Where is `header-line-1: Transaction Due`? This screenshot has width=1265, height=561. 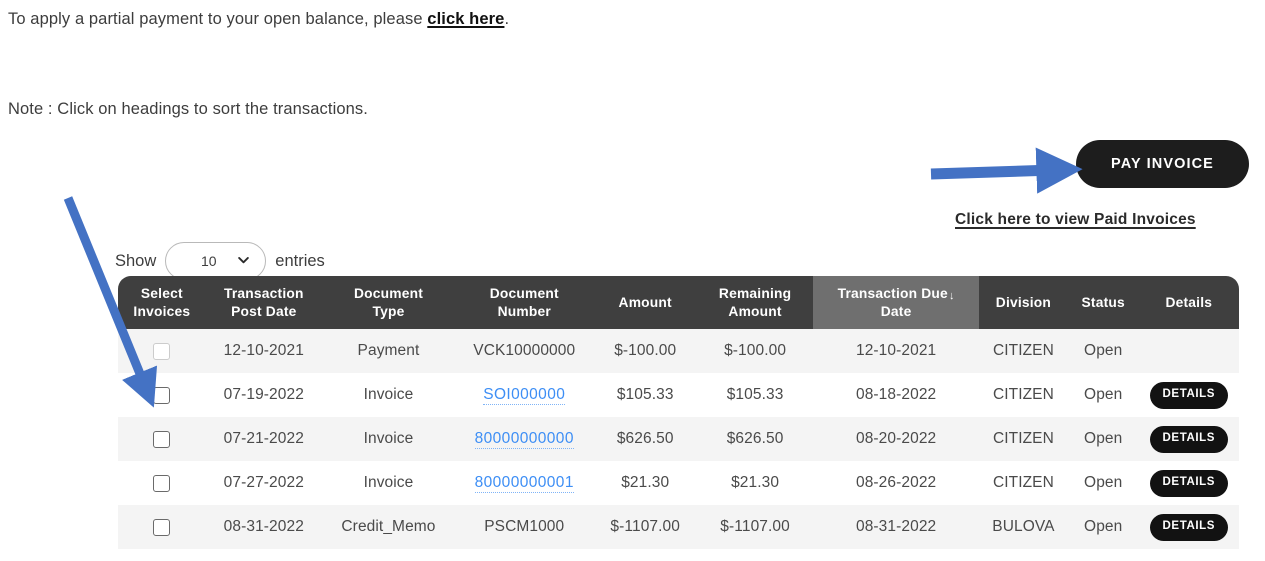
header-line-1: Transaction Due is located at coordinates (892, 293).